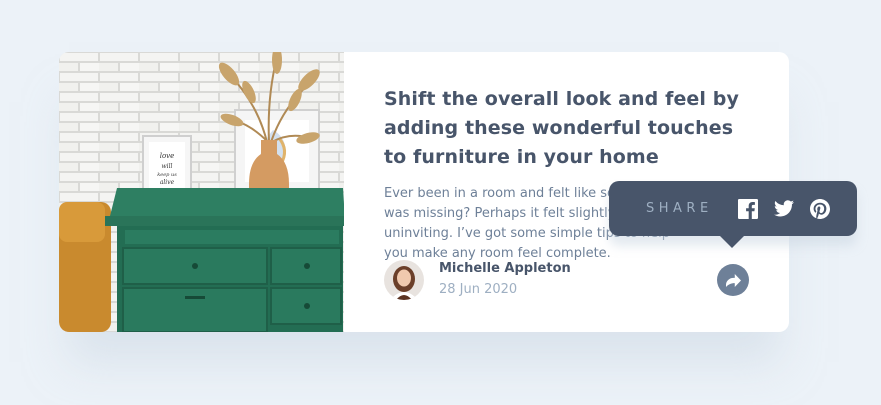  What do you see at coordinates (167, 175) in the screenshot?
I see `svg-text: keep us` at bounding box center [167, 175].